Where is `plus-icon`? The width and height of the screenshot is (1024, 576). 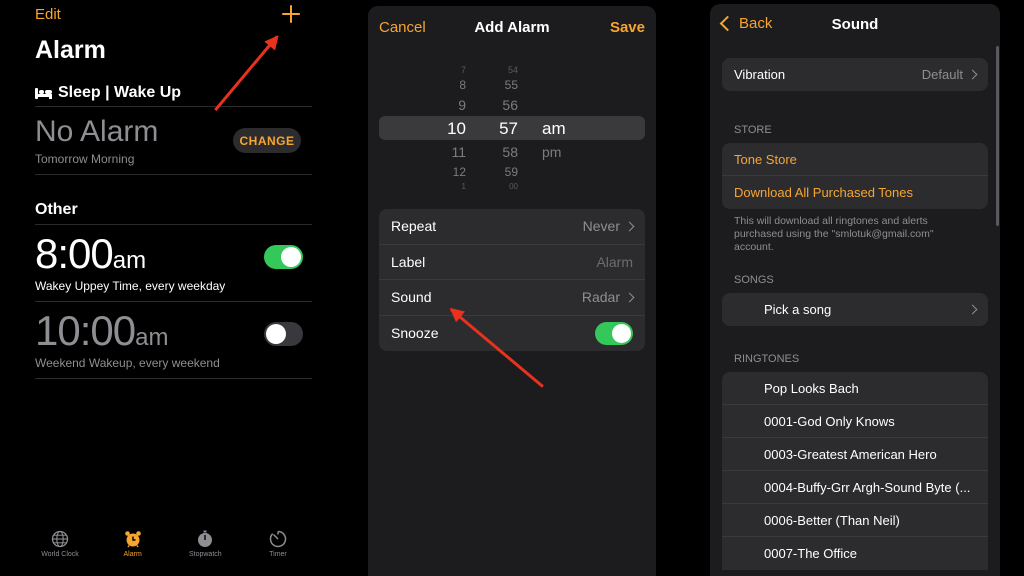
plus-icon is located at coordinates (291, 14).